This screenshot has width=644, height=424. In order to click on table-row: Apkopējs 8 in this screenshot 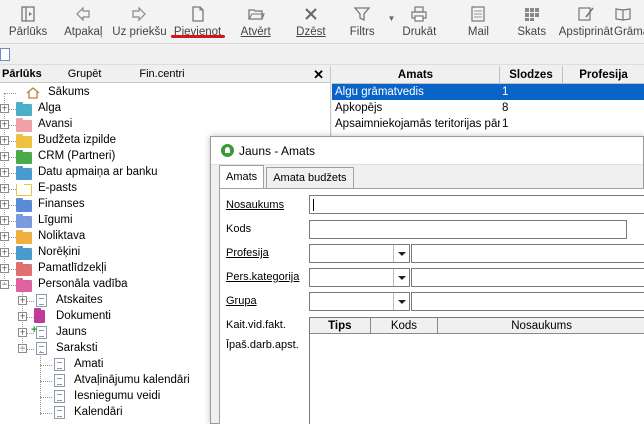, I will do `click(488, 108)`.